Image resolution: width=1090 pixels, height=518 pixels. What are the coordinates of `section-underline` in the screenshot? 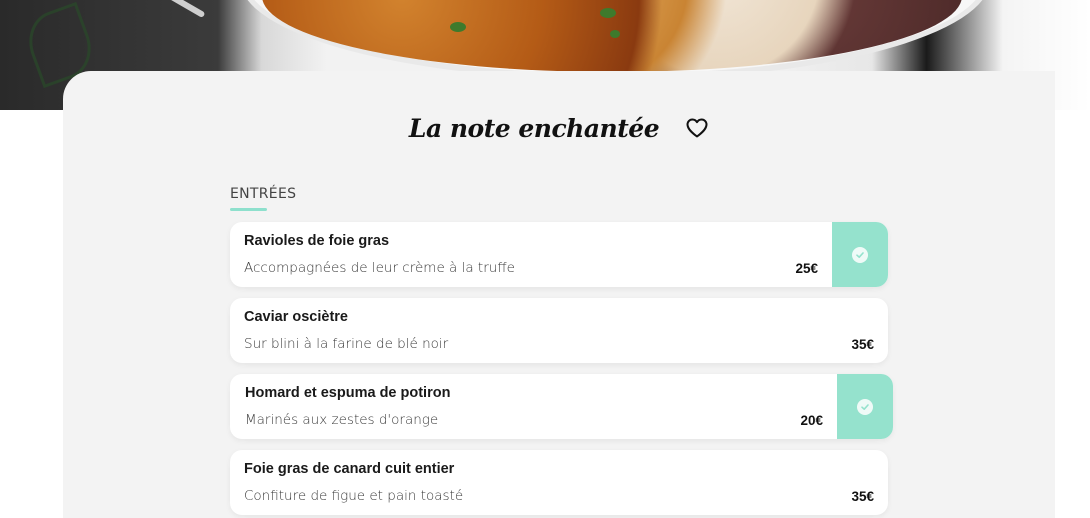 It's located at (248, 209).